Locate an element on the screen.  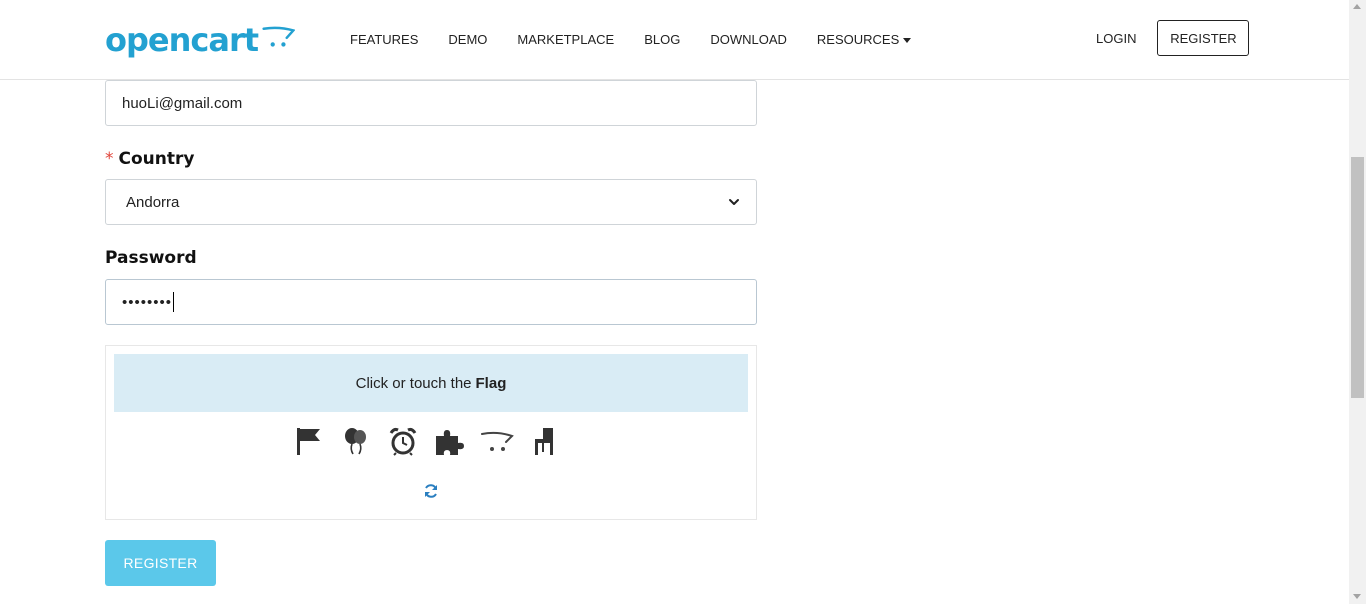
captcha-icons is located at coordinates (433, 441).